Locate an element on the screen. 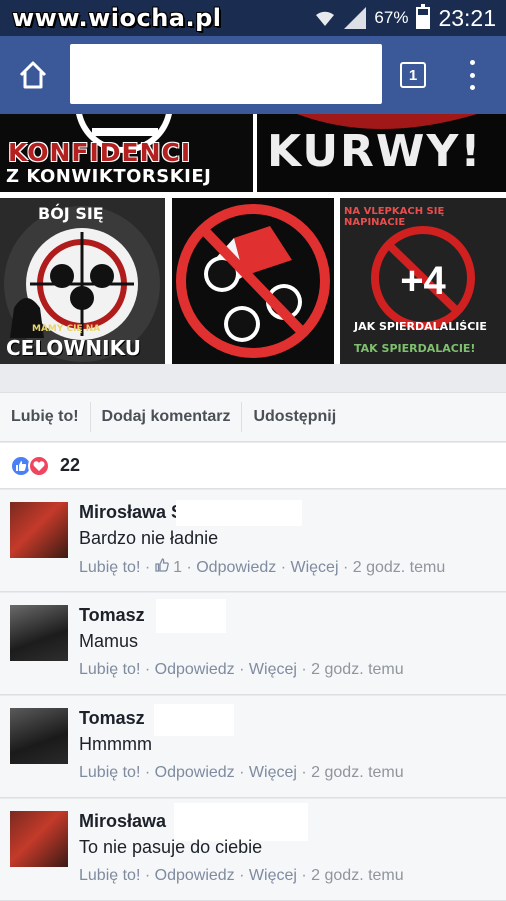 The height and width of the screenshot is (901, 506). reaction-count: 22 is located at coordinates (70, 465).